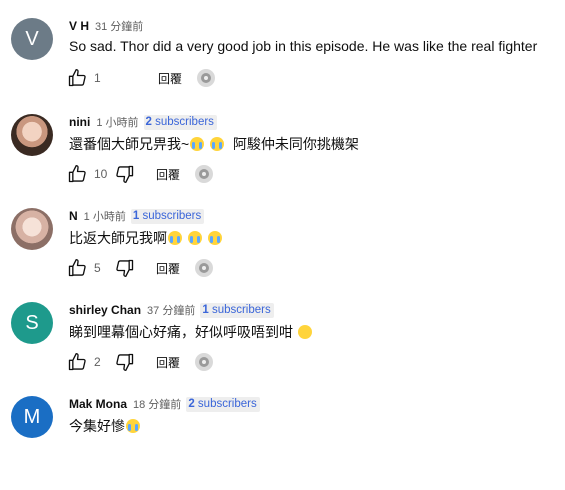 Image resolution: width=565 pixels, height=490 pixels. I want to click on author-name: N, so click(73, 216).